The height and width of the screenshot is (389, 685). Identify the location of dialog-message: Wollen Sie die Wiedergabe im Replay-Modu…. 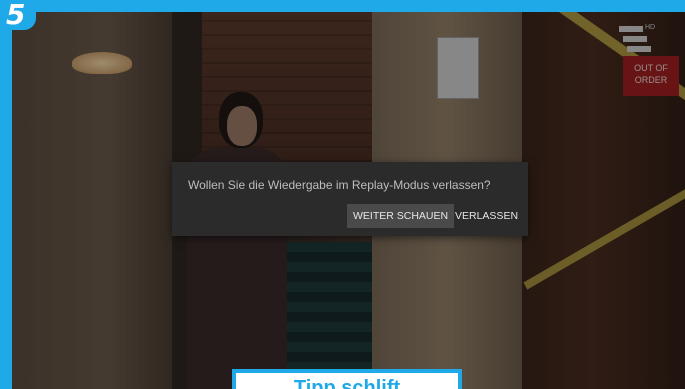
(339, 185).